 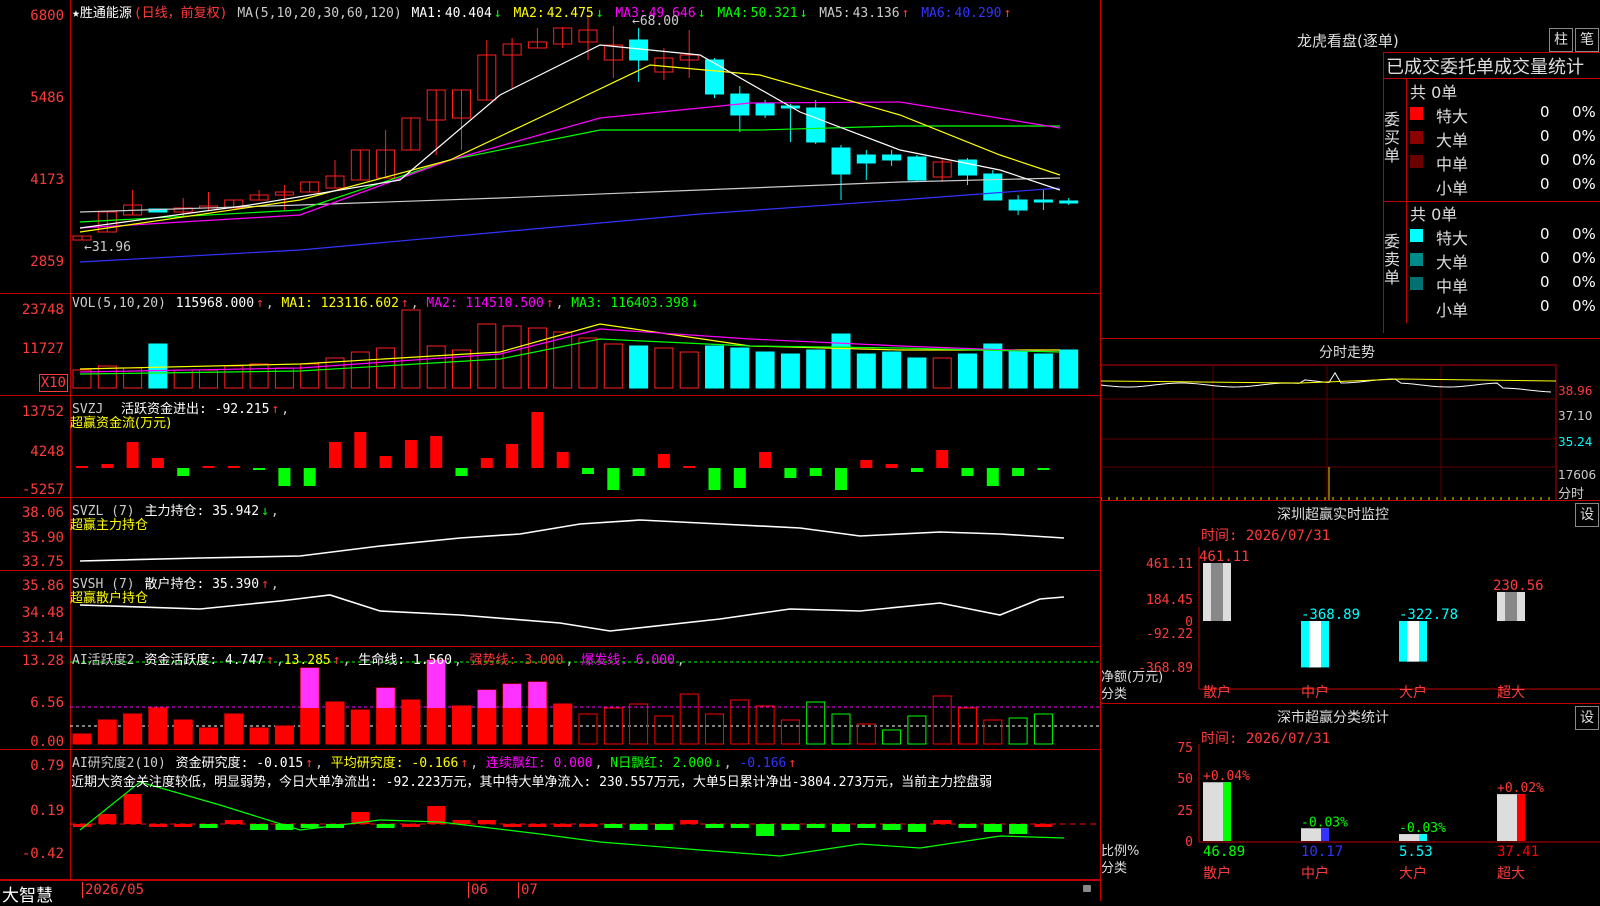 What do you see at coordinates (1392, 137) in the screenshot?
I see `buy-label: 委买单` at bounding box center [1392, 137].